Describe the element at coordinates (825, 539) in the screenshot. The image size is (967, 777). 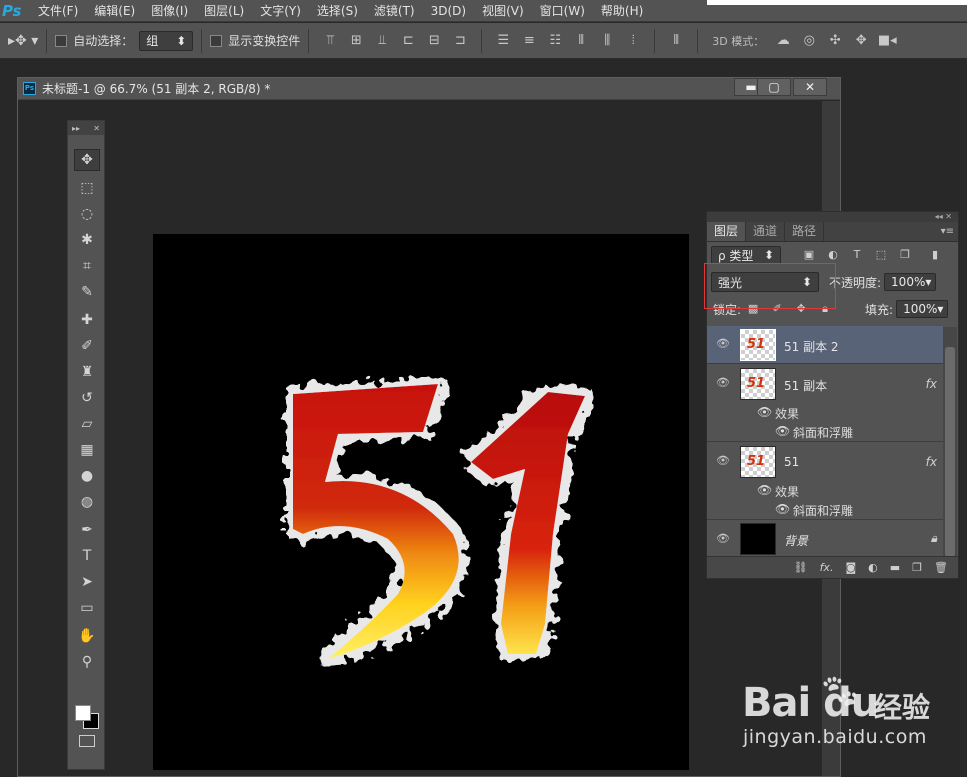
I see `layer-row-background: 👁︎ 背景 🔒︎` at that location.